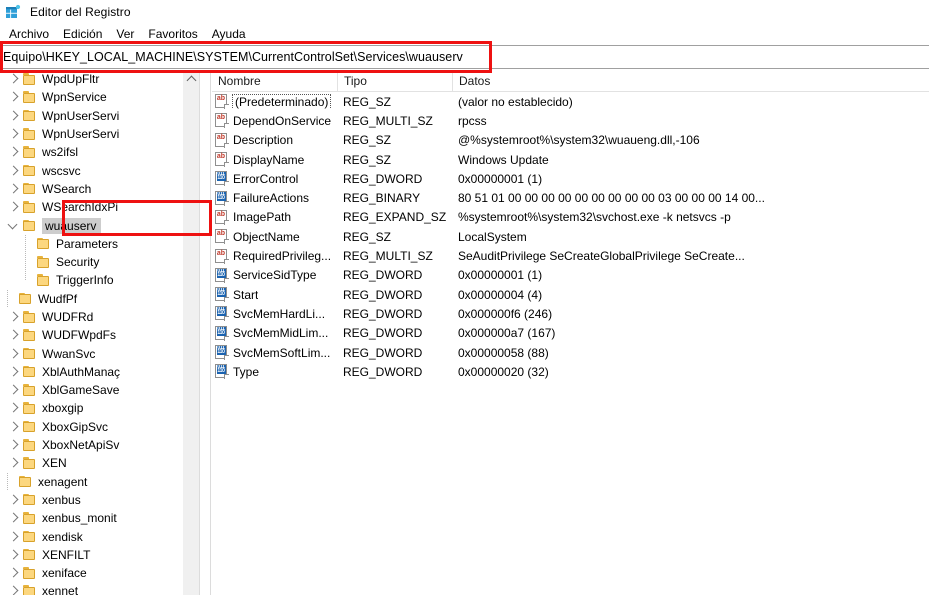 This screenshot has height=595, width=929. Describe the element at coordinates (99, 518) in the screenshot. I see `tree-item-xenbus-monit: xenbus_monit` at that location.